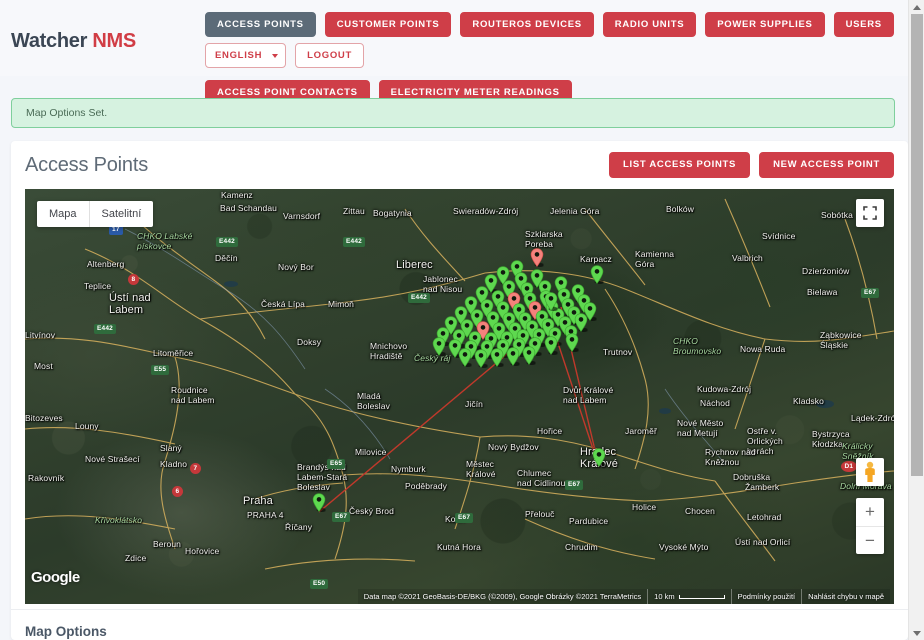 The image size is (924, 640). Describe the element at coordinates (751, 165) in the screenshot. I see `header-actions: LIST ACCESS POINTS NEW ACCESS POINT` at that location.